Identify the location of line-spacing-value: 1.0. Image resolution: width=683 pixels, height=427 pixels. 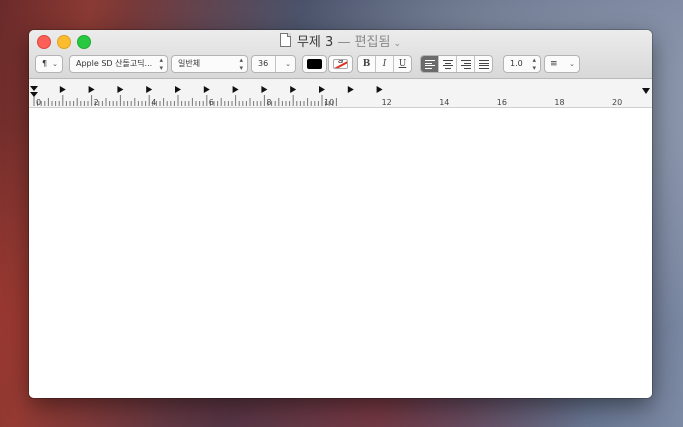
(516, 63).